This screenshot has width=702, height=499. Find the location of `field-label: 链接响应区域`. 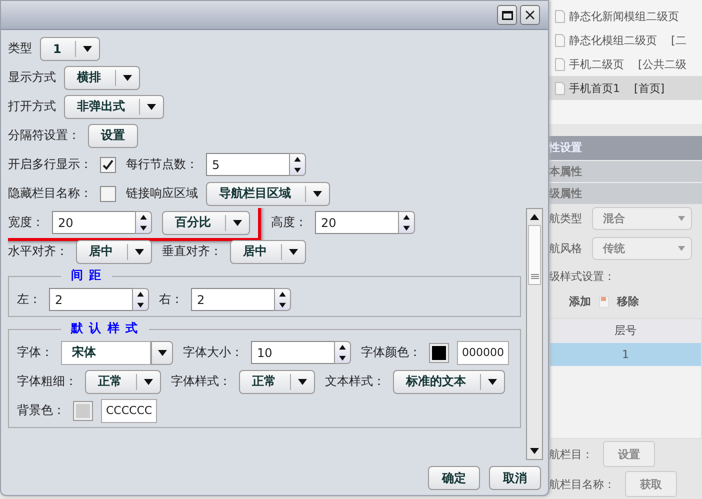

field-label: 链接响应区域 is located at coordinates (162, 193).